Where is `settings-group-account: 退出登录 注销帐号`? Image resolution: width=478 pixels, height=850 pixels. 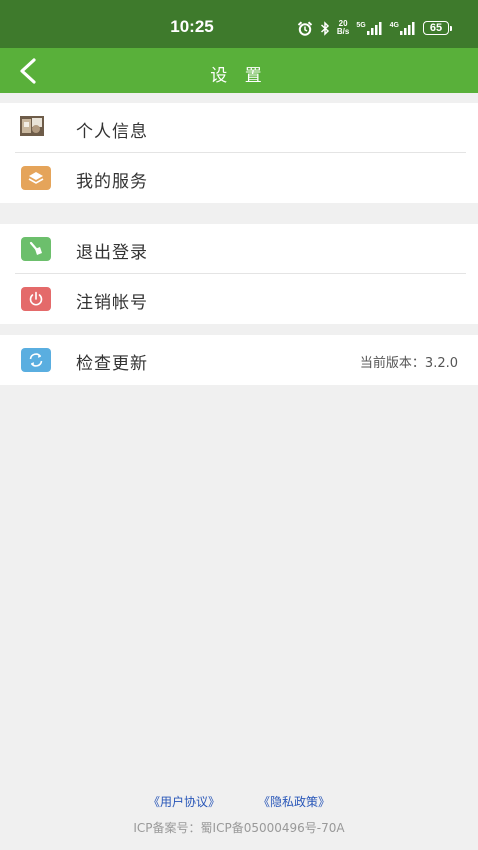 settings-group-account: 退出登录 注销帐号 is located at coordinates (239, 274).